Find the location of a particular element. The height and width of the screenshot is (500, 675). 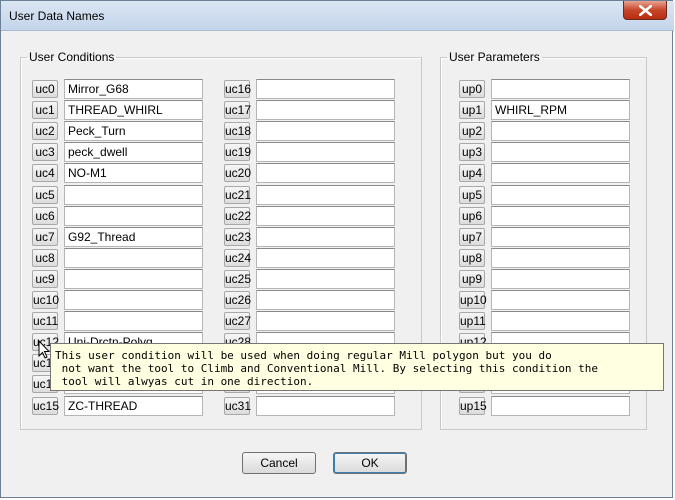

up-button-11: up11 is located at coordinates (472, 321).